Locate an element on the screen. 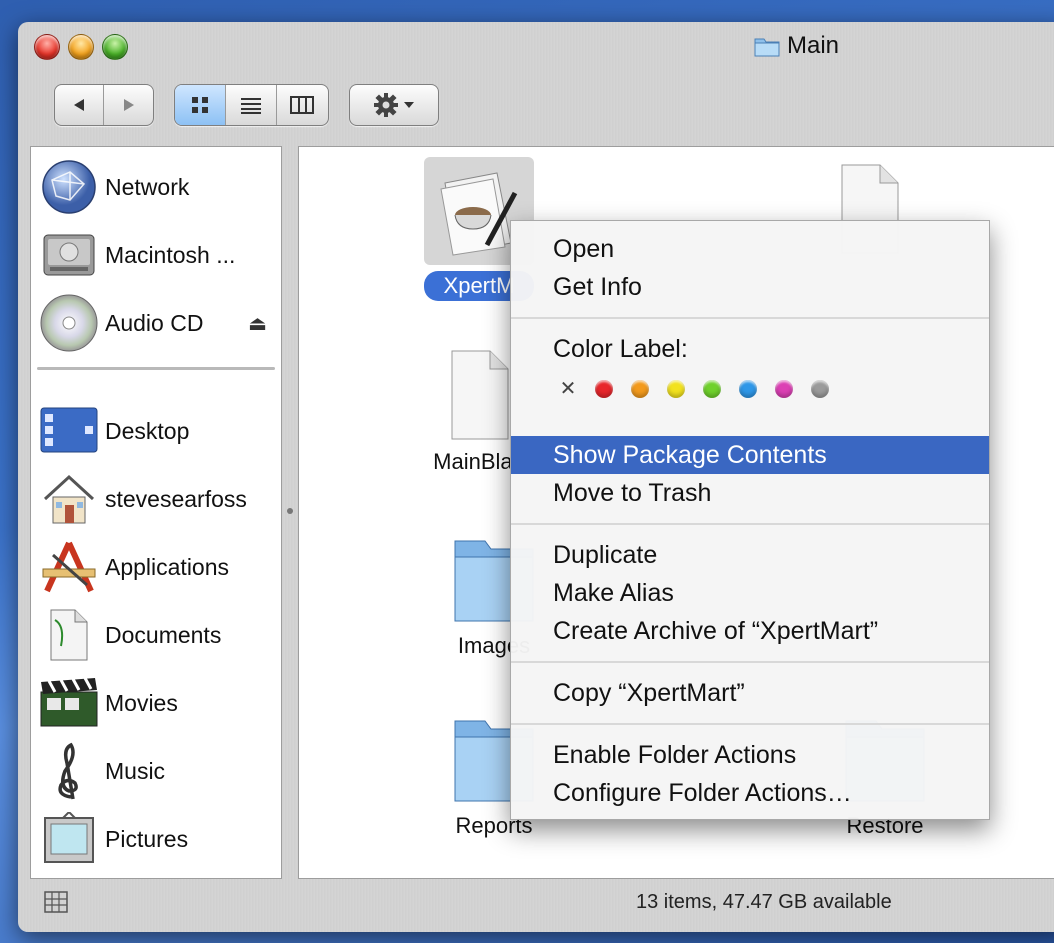 The height and width of the screenshot is (943, 1054). sidebar-item-pictures: Pictures is located at coordinates (156, 839).